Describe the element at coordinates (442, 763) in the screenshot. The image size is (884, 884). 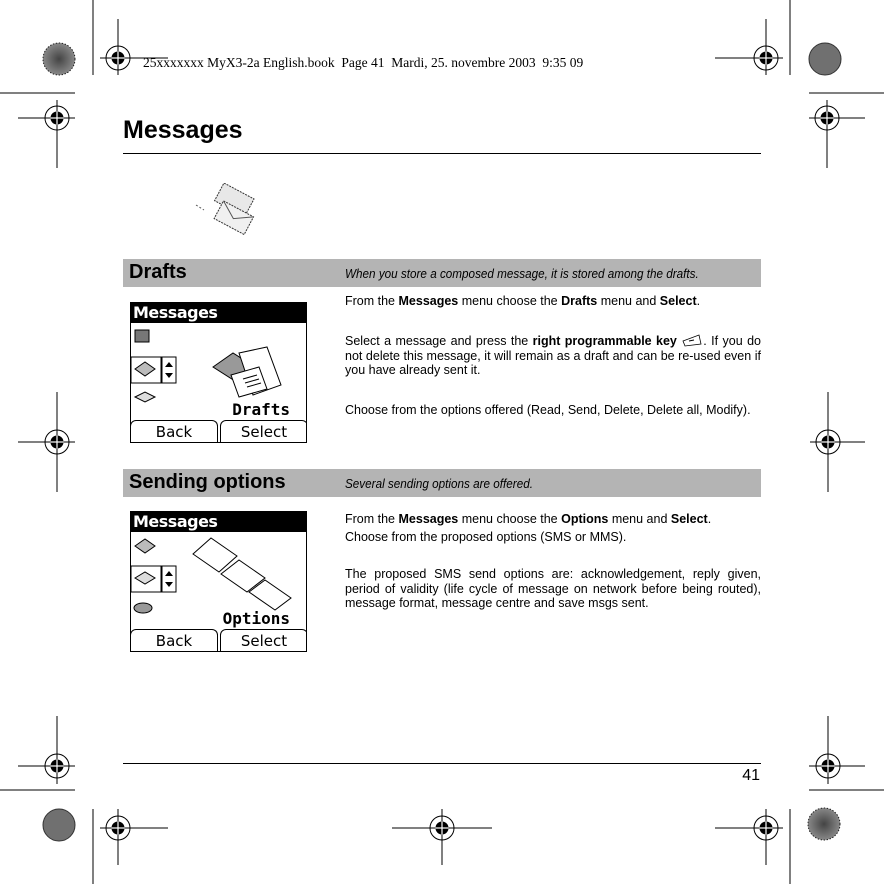
I see `footer-divider` at that location.